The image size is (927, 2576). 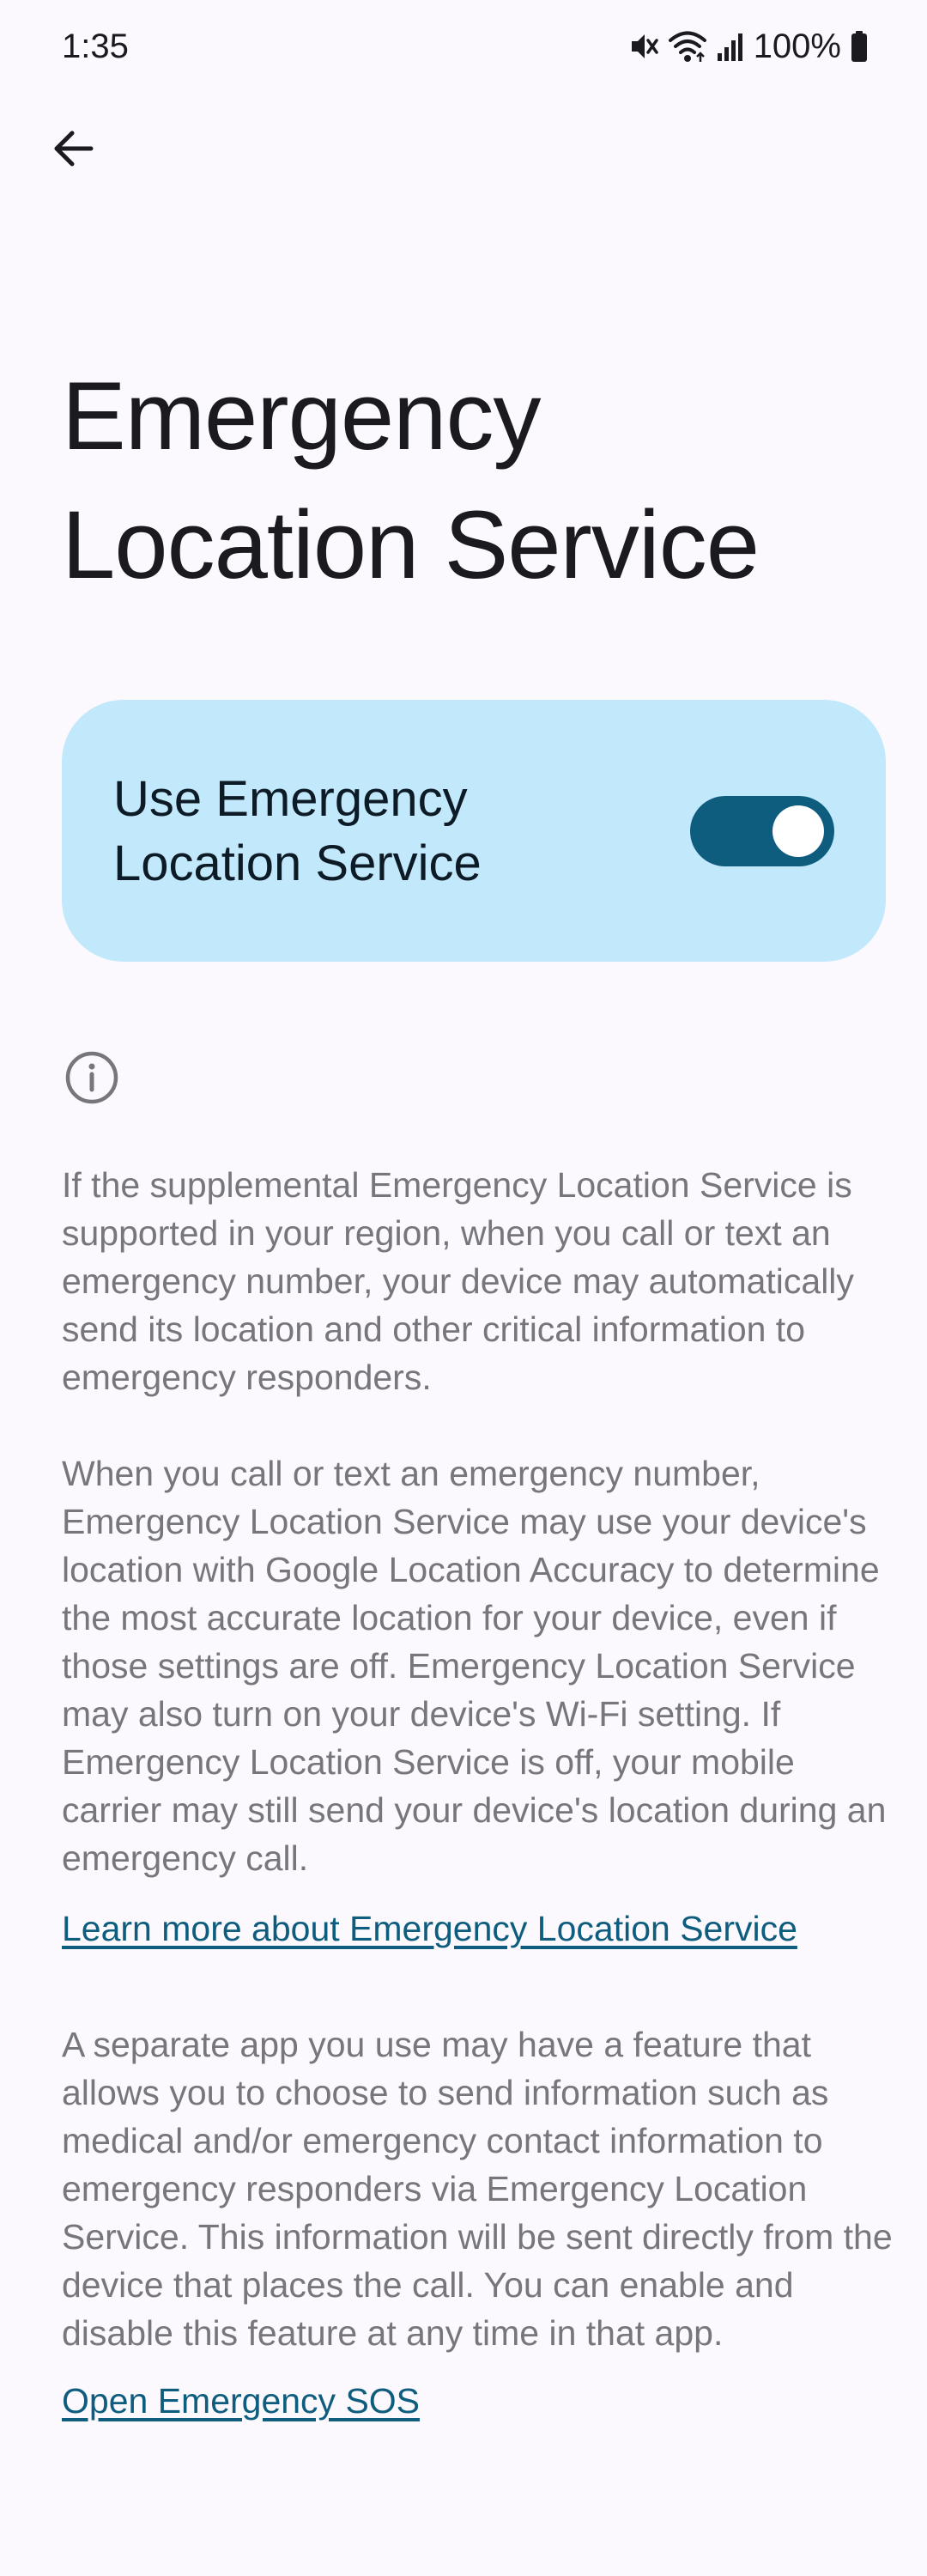 I want to click on emergency-location-switch, so click(x=762, y=831).